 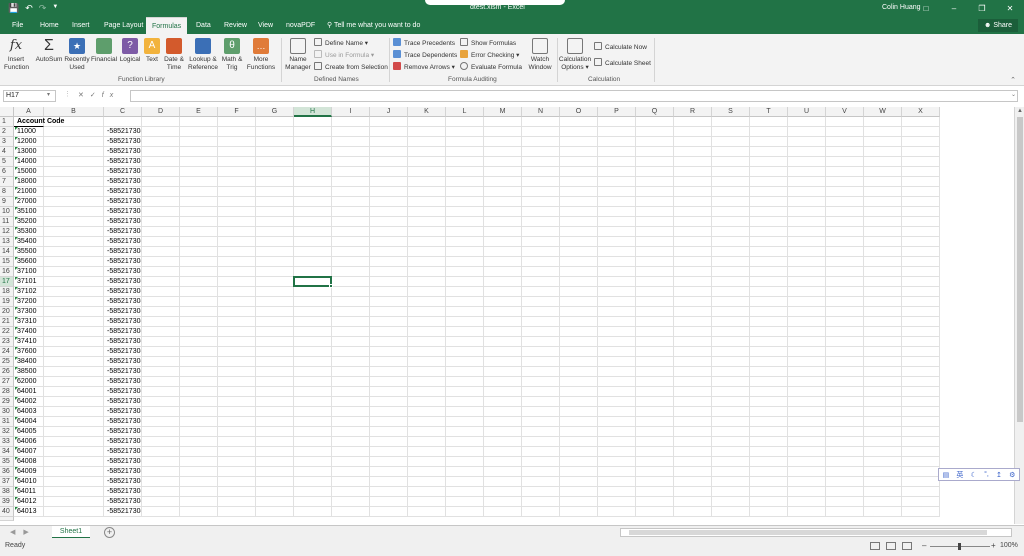 What do you see at coordinates (579, 112) in the screenshot?
I see `column-header-o: O` at bounding box center [579, 112].